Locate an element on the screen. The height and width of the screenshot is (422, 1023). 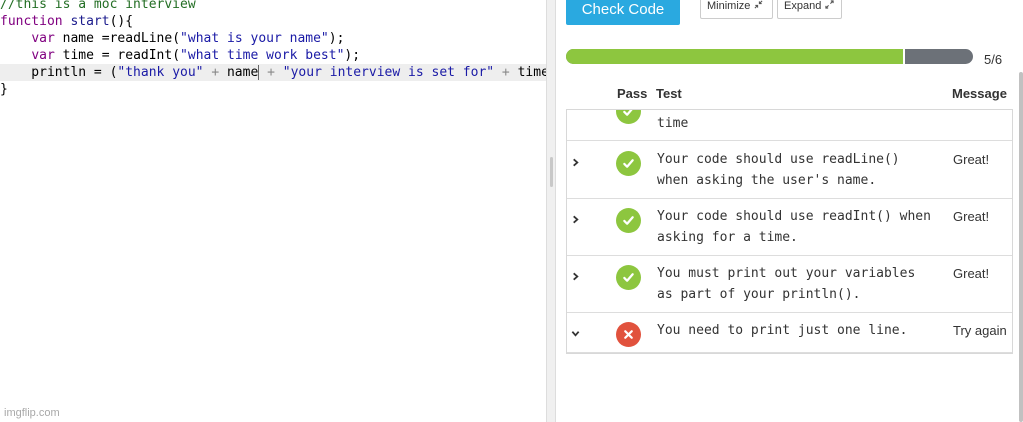
minimize-button: Minimize is located at coordinates (736, 9).